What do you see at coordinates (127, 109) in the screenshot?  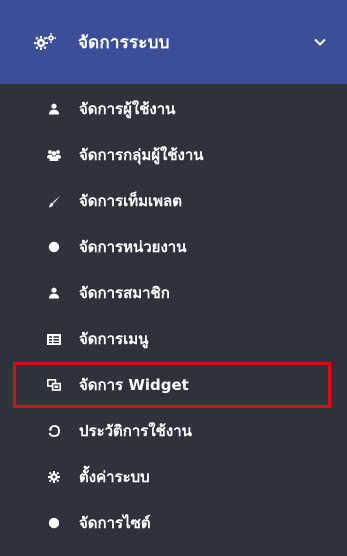 I see `sidebar-item-label: จัดการผู้ใช้งาน` at bounding box center [127, 109].